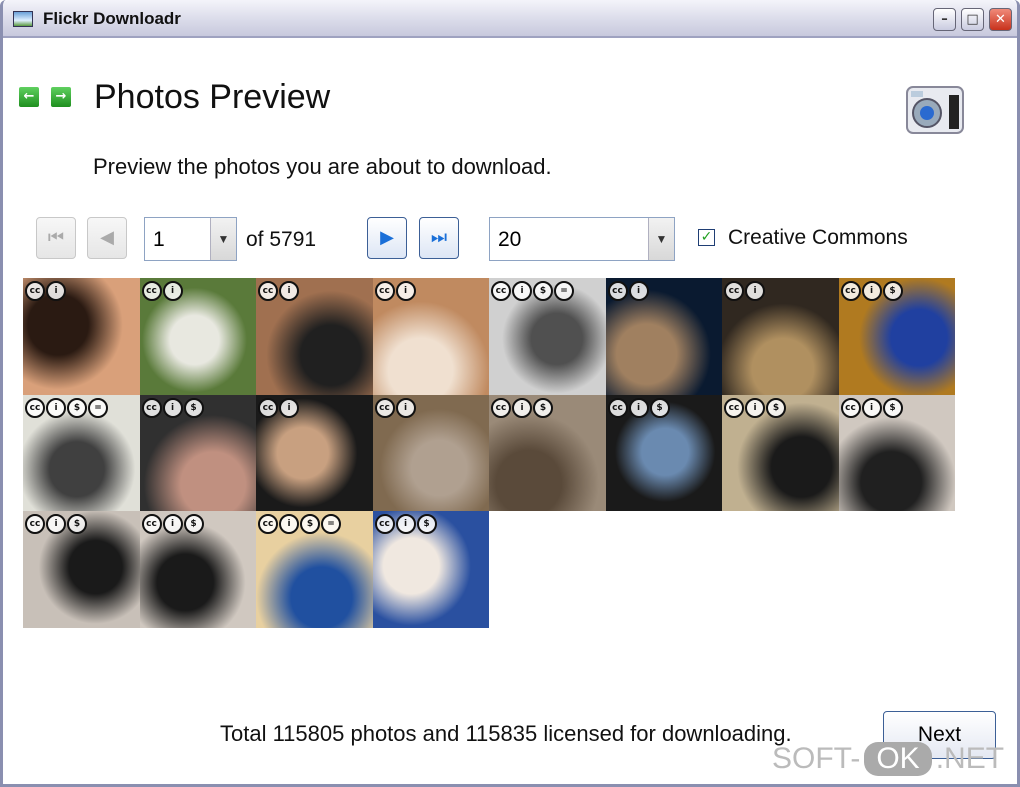  I want to click on next-page-button: ▶, so click(387, 238).